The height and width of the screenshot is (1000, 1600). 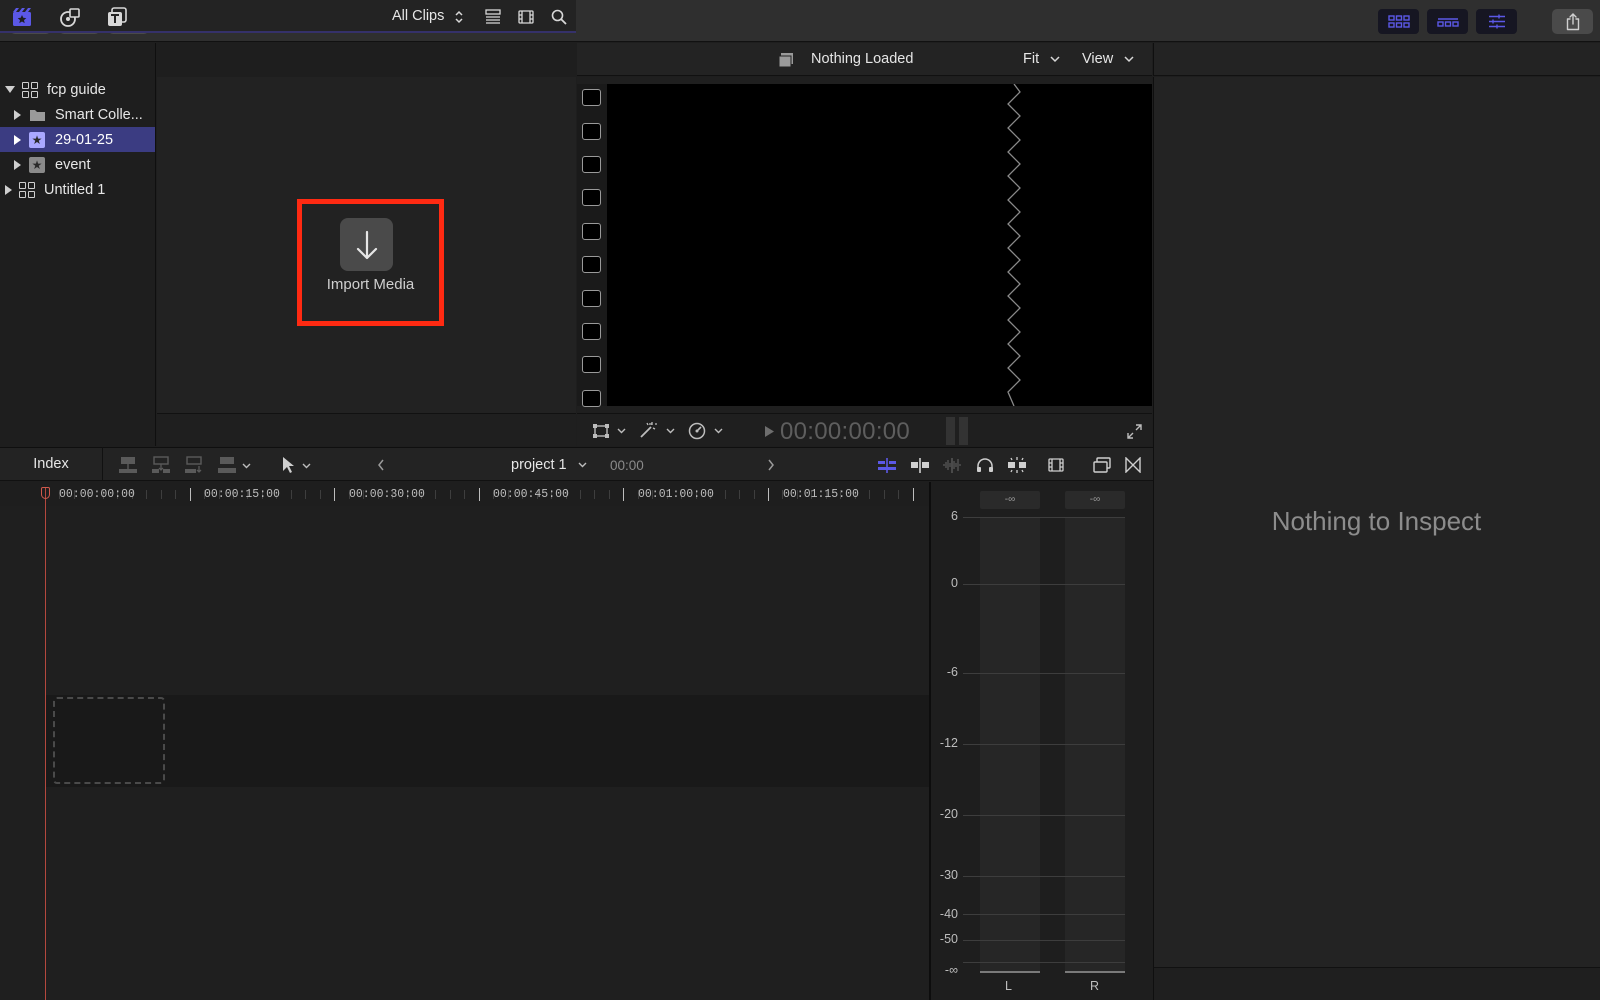 I want to click on playhead-handle, so click(x=45, y=493).